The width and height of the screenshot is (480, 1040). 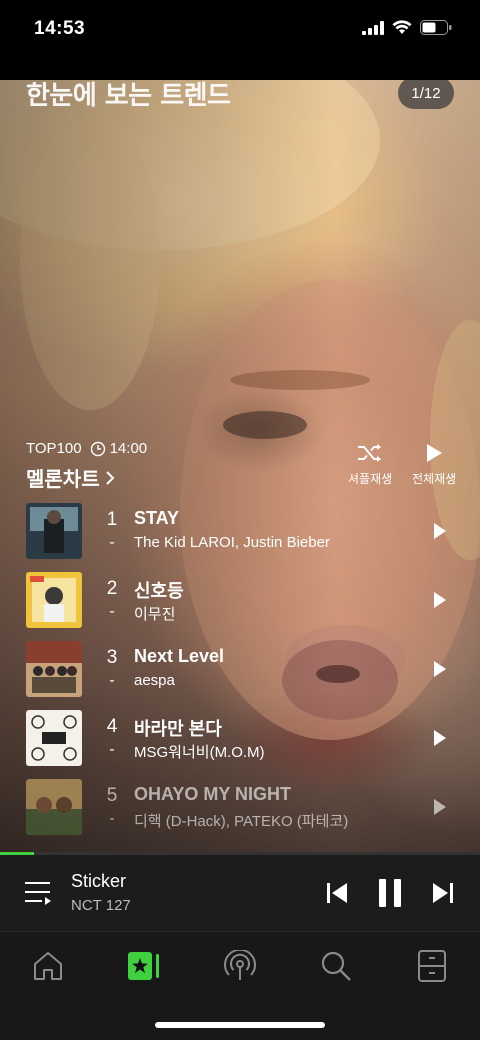 I want to click on status-time: 14:53, so click(x=60, y=28).